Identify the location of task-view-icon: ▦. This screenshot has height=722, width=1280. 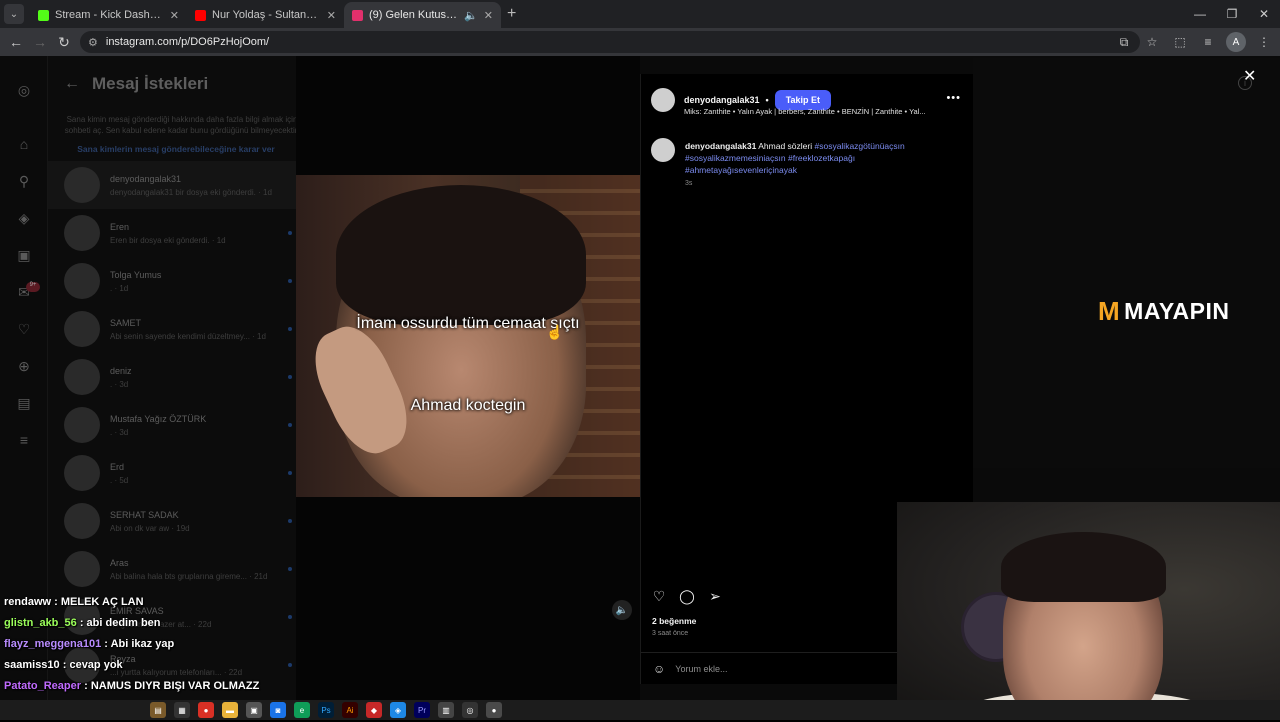
(182, 710).